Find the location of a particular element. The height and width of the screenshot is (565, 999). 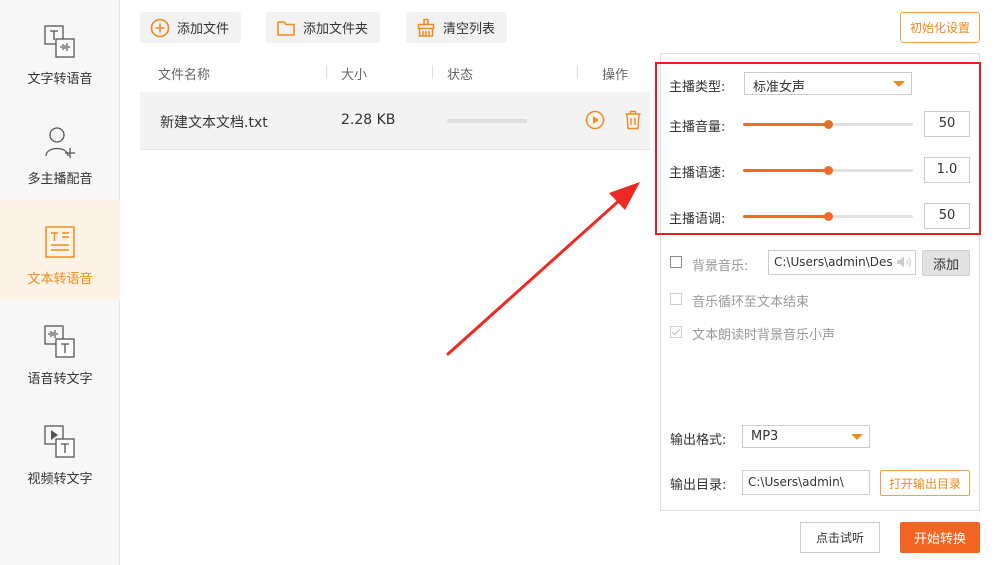

sidebar-item-text-to-speech: 文字转语音 is located at coordinates (60, 50).